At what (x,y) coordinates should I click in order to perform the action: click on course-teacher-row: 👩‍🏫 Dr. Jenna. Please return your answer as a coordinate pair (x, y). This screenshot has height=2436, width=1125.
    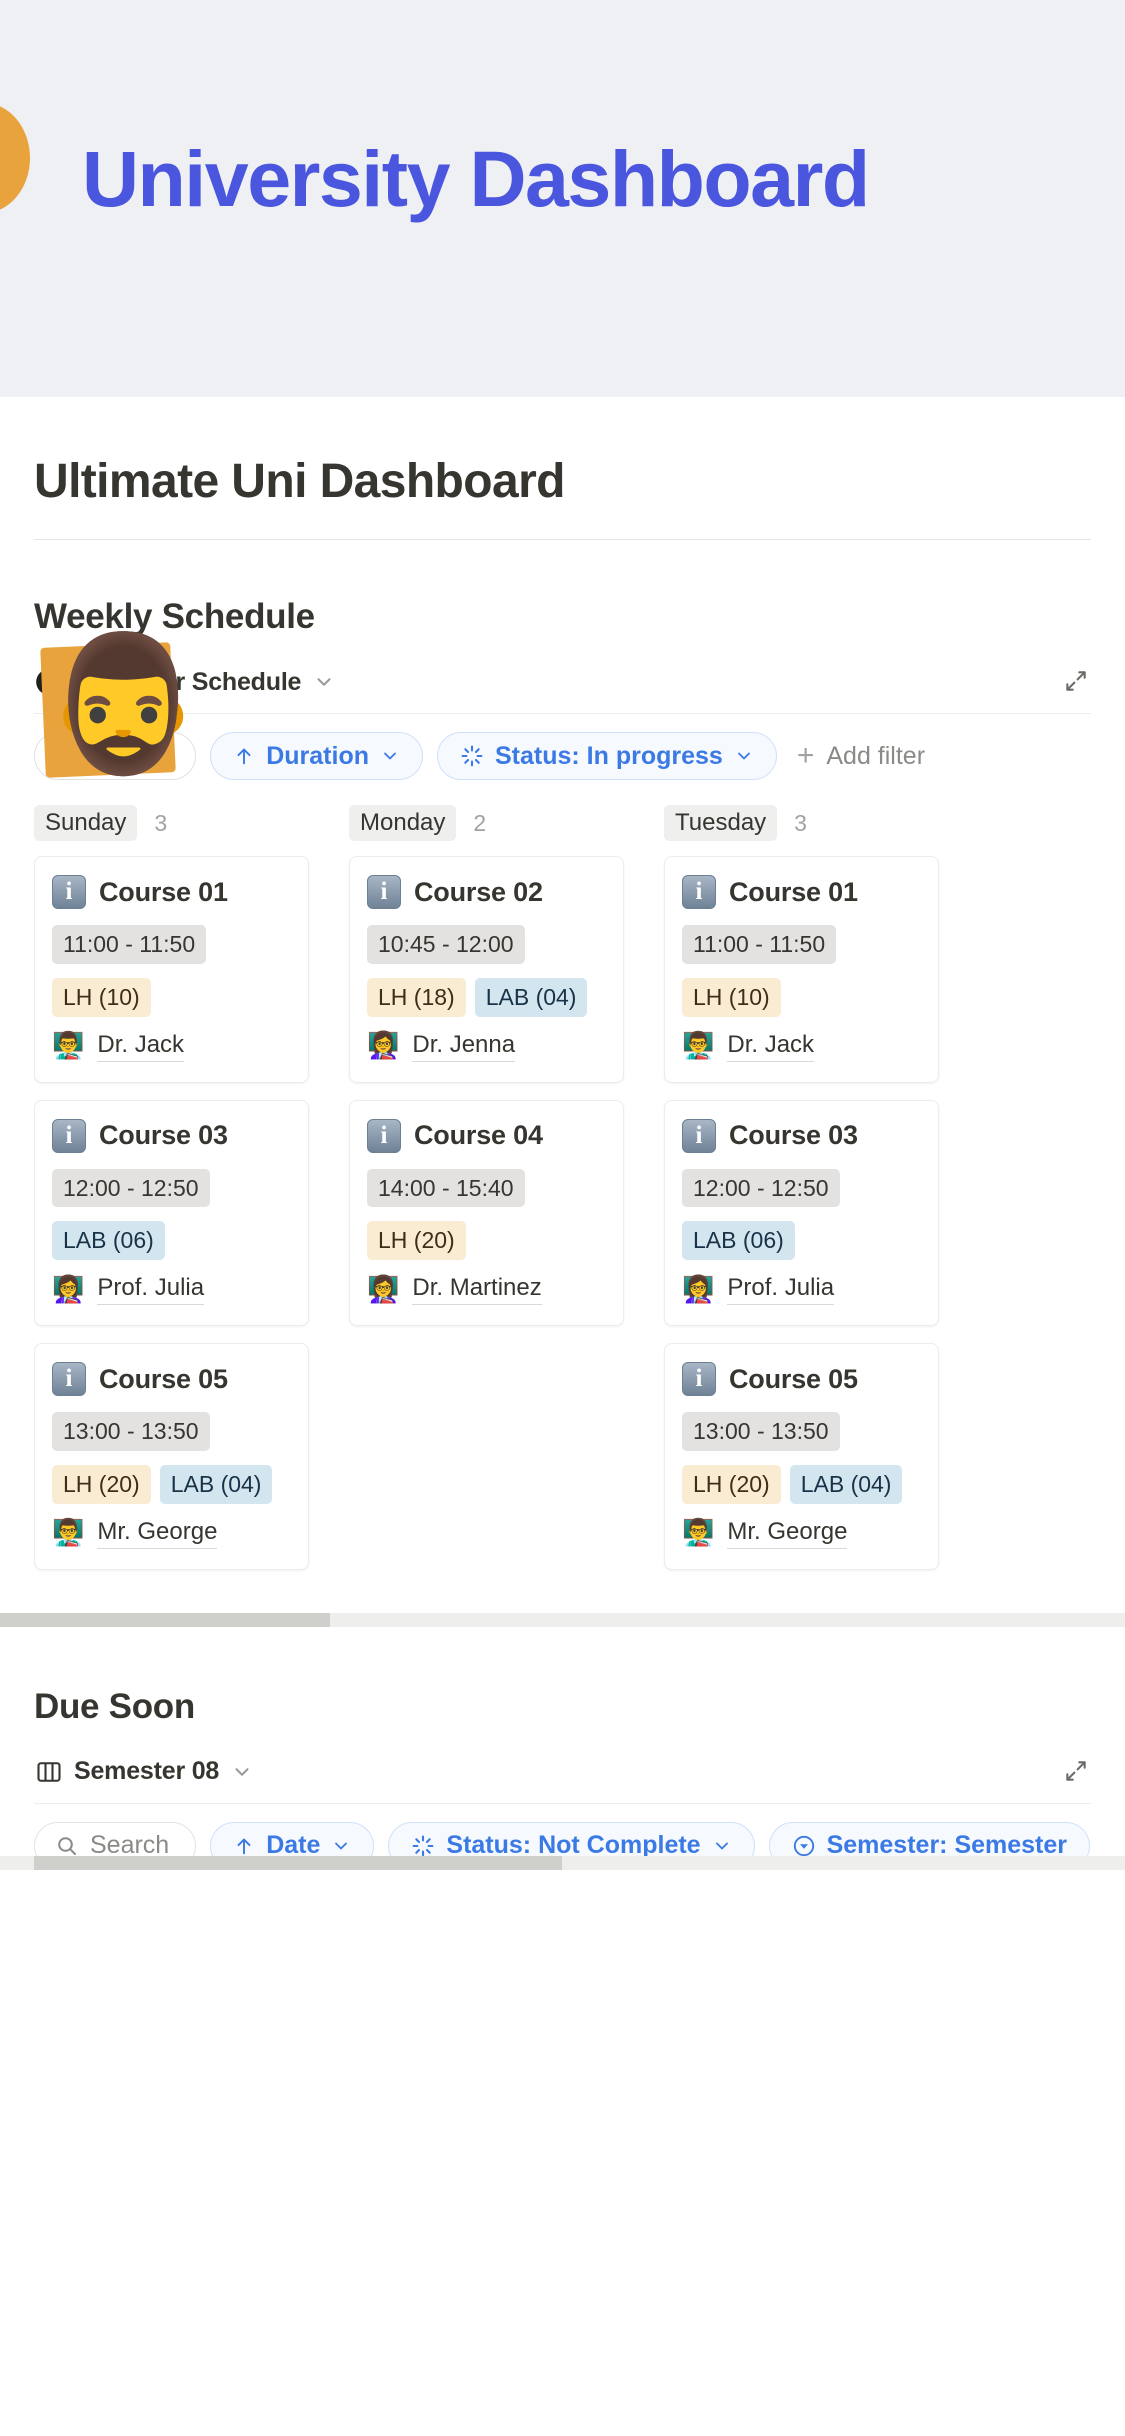
    Looking at the image, I should click on (486, 1046).